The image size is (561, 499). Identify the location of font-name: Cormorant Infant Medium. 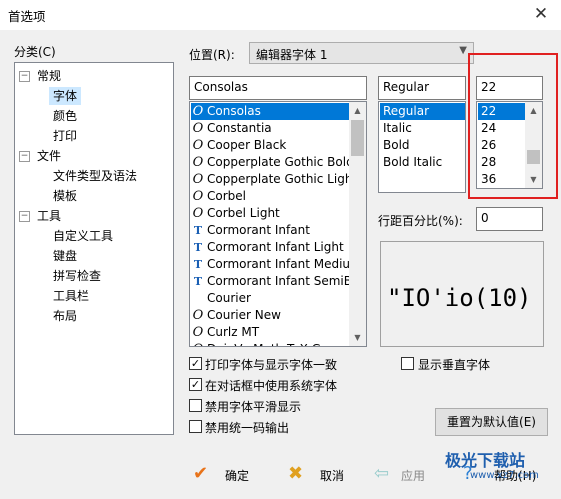
(278, 264).